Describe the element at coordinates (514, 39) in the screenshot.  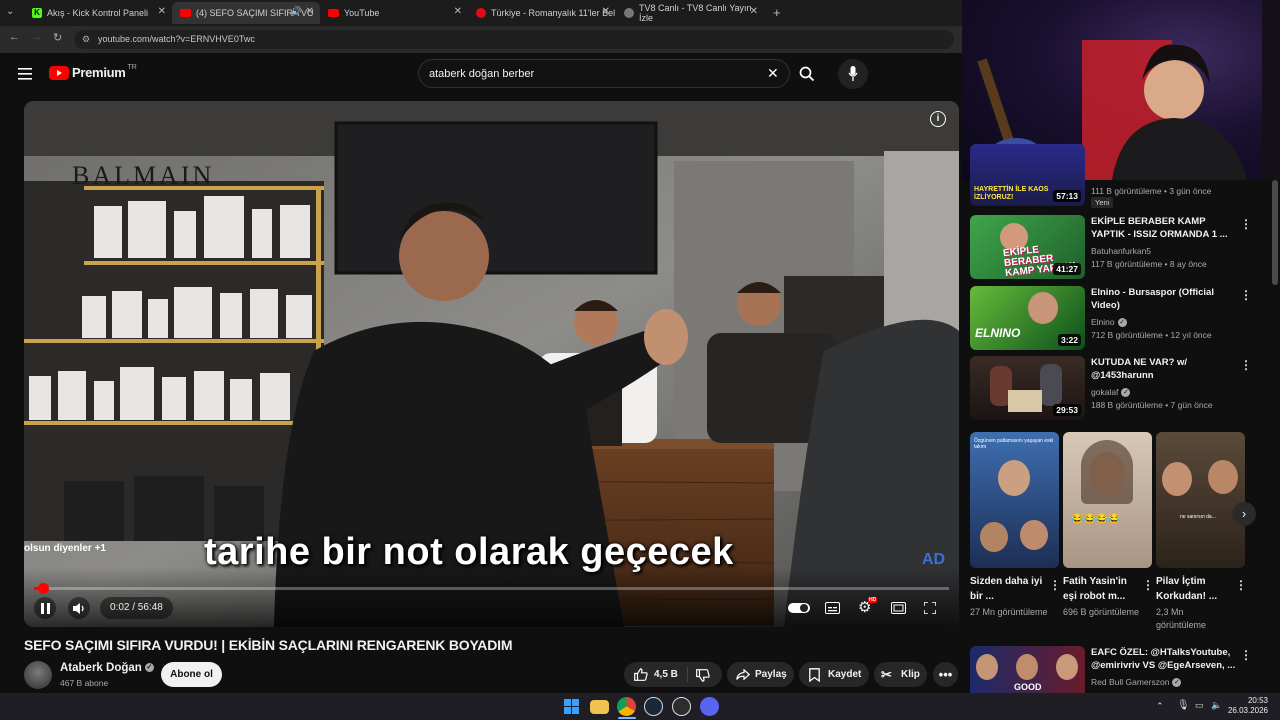
I see `url-field: ⚙ youtube.com/watch?v=ERNVHVE0Twc` at that location.